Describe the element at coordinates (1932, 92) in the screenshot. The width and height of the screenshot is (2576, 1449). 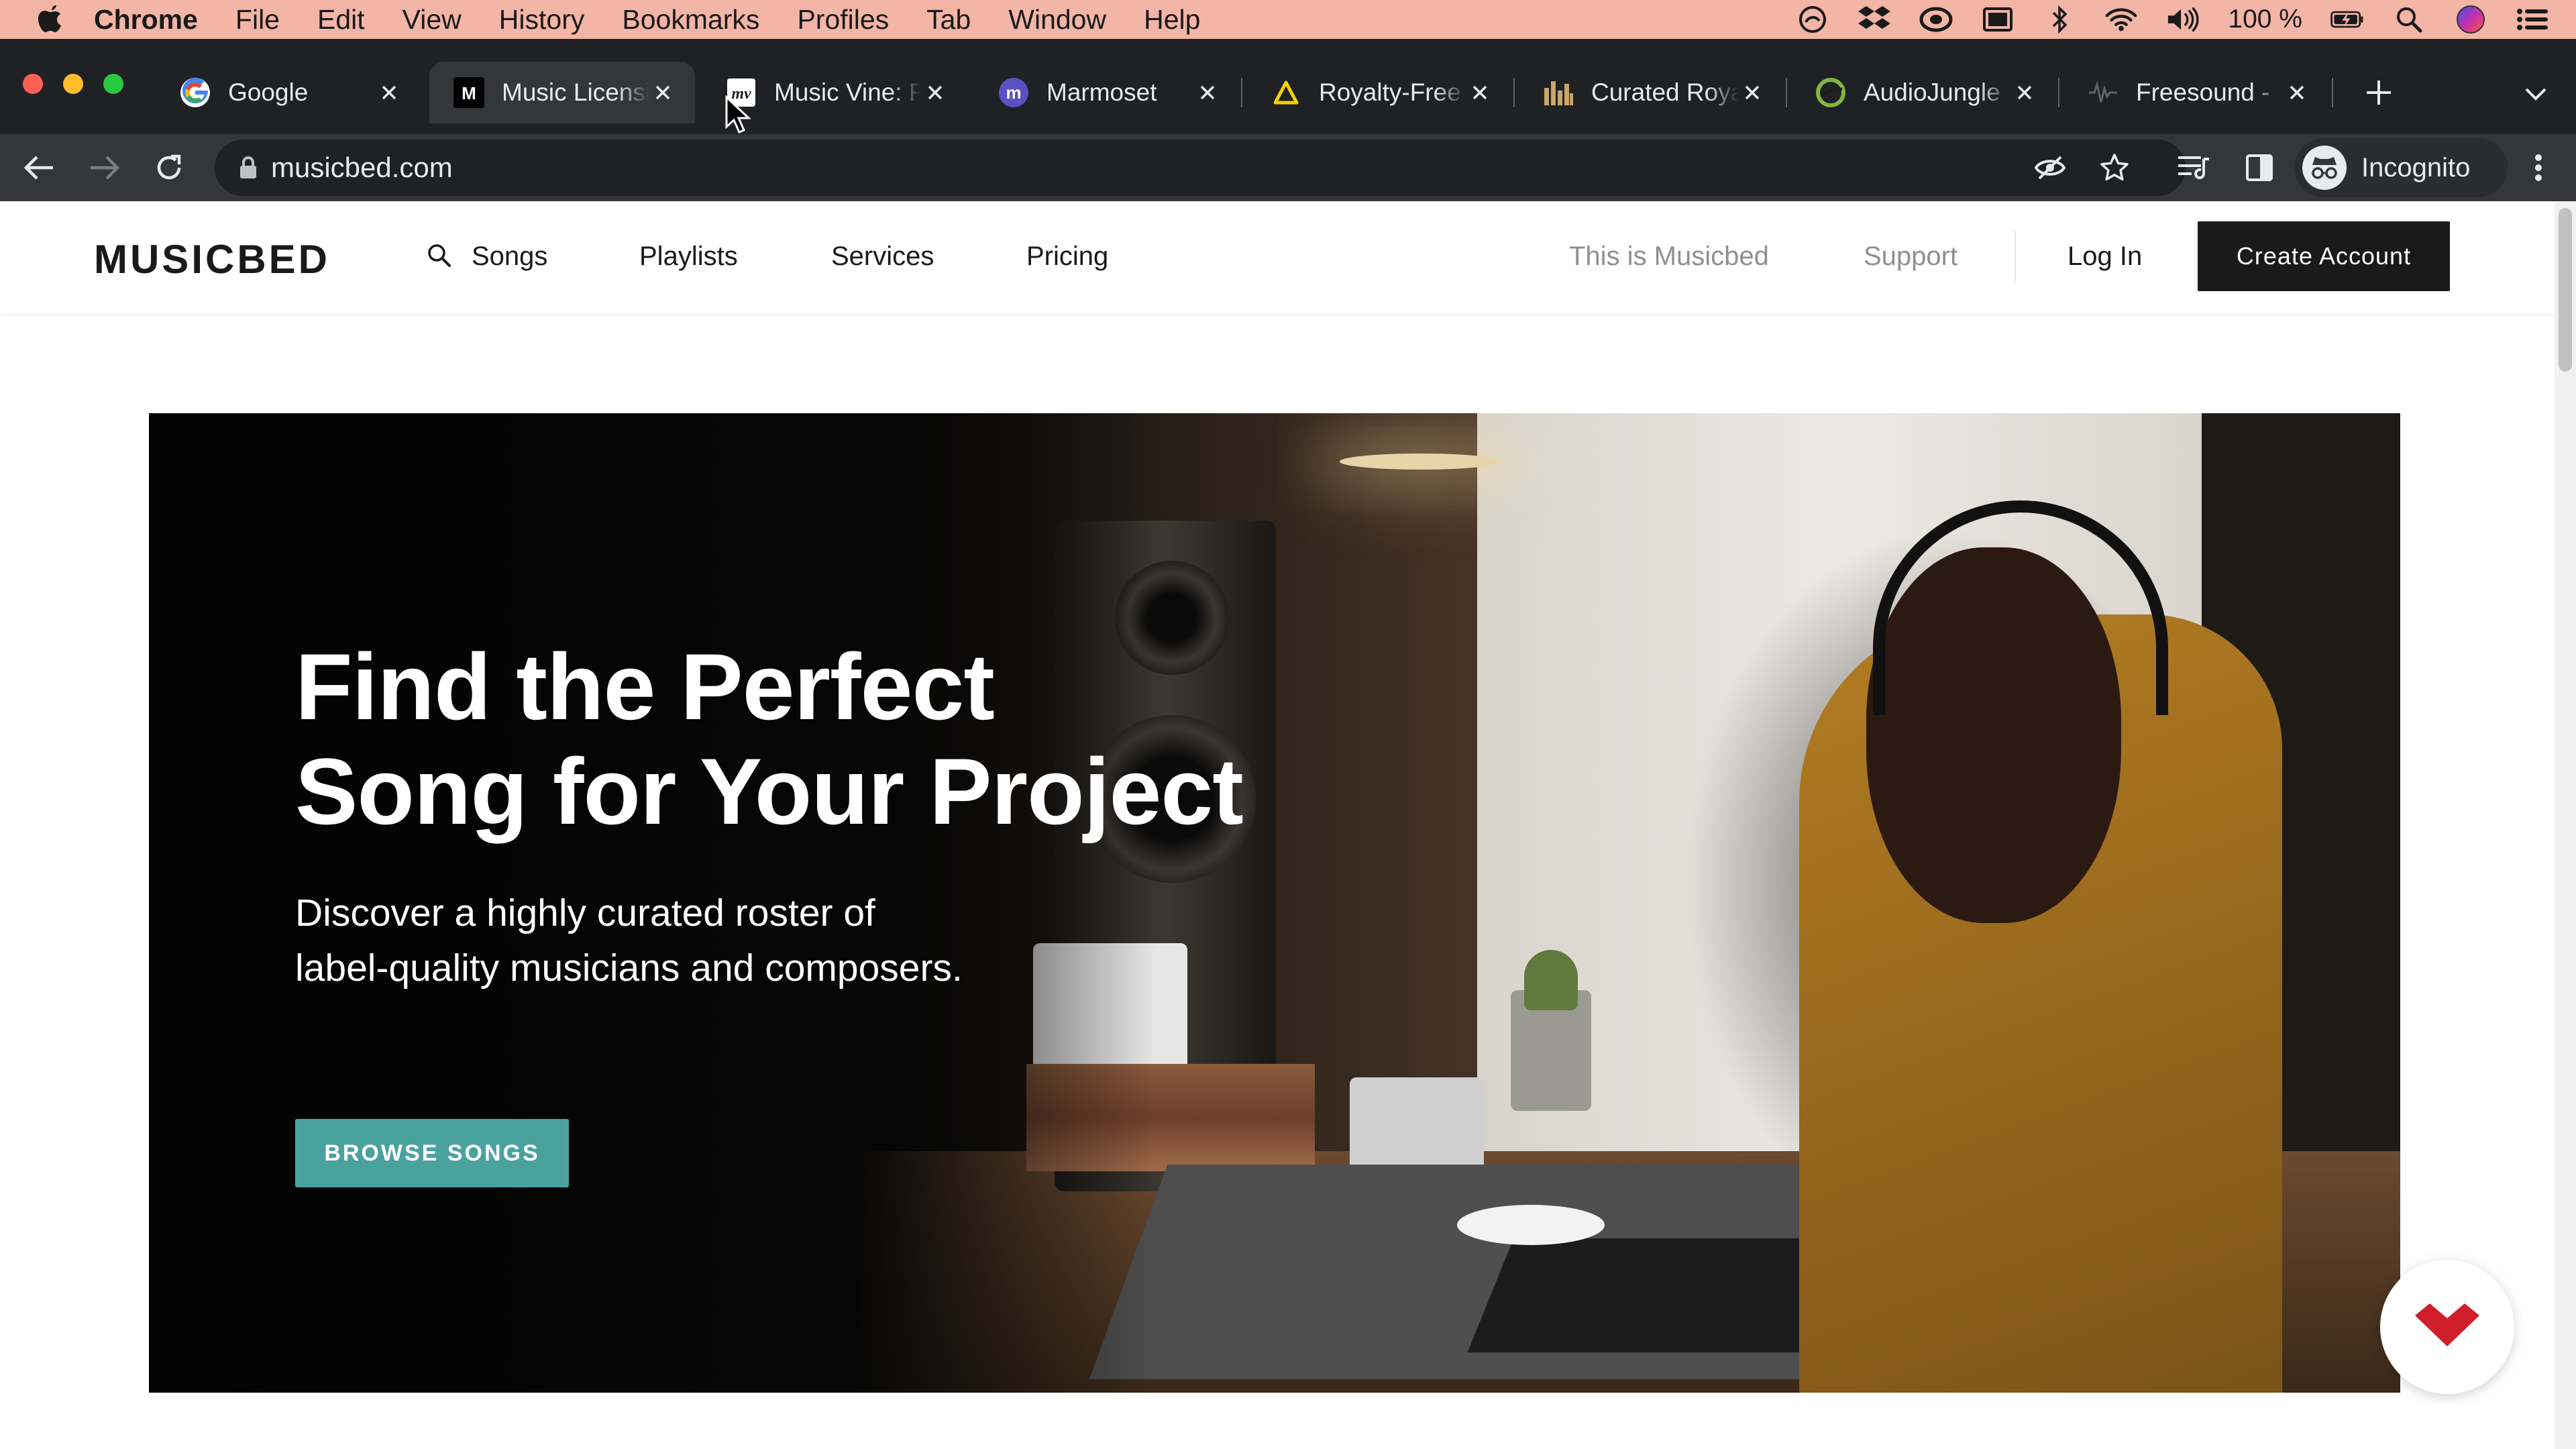
I see `tab-title: AudioJungle` at that location.